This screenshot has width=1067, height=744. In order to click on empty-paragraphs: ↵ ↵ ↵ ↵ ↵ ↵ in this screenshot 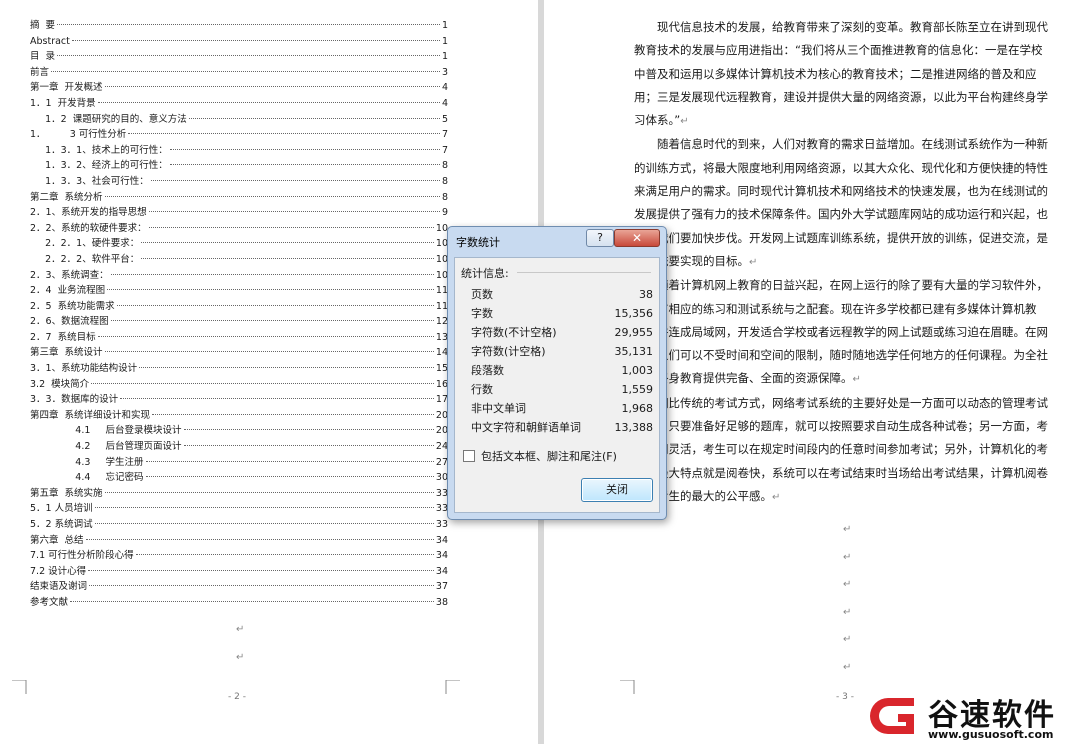, I will do `click(847, 598)`.